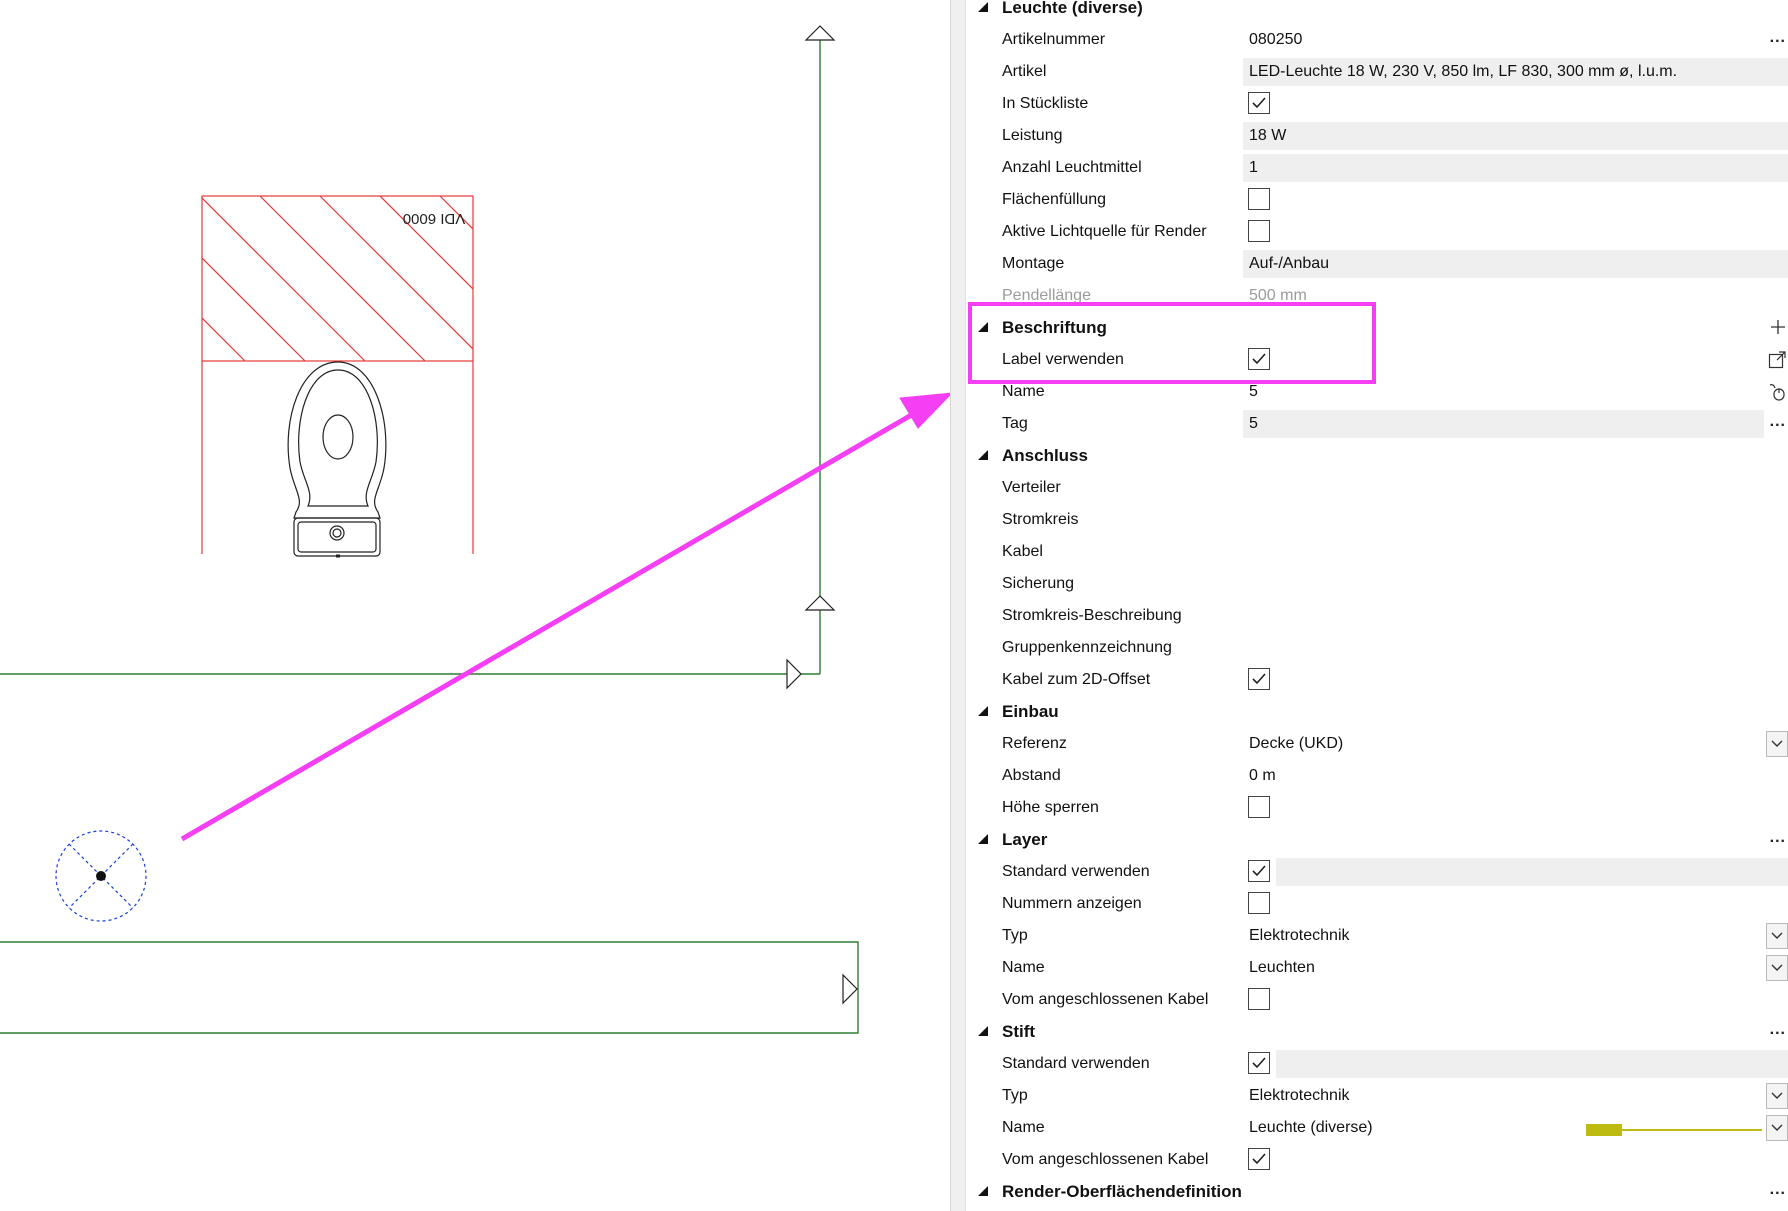  What do you see at coordinates (1377, 456) in the screenshot?
I see `section-anschluss: Anschluss` at bounding box center [1377, 456].